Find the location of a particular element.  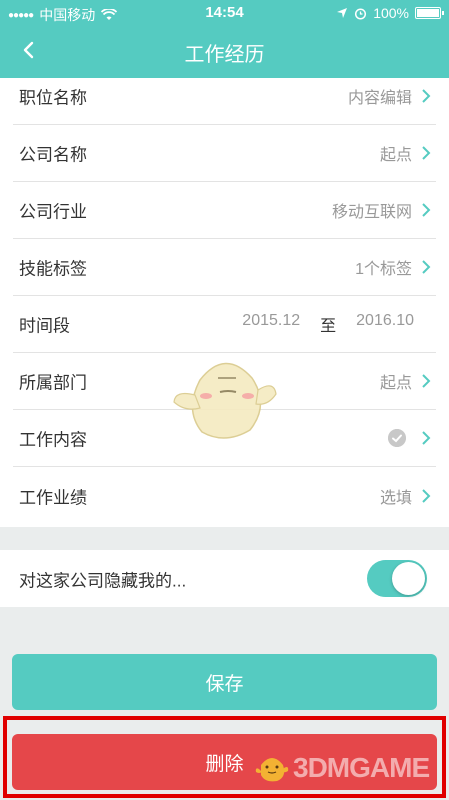

row-value: 移动互联网 is located at coordinates (371, 212).